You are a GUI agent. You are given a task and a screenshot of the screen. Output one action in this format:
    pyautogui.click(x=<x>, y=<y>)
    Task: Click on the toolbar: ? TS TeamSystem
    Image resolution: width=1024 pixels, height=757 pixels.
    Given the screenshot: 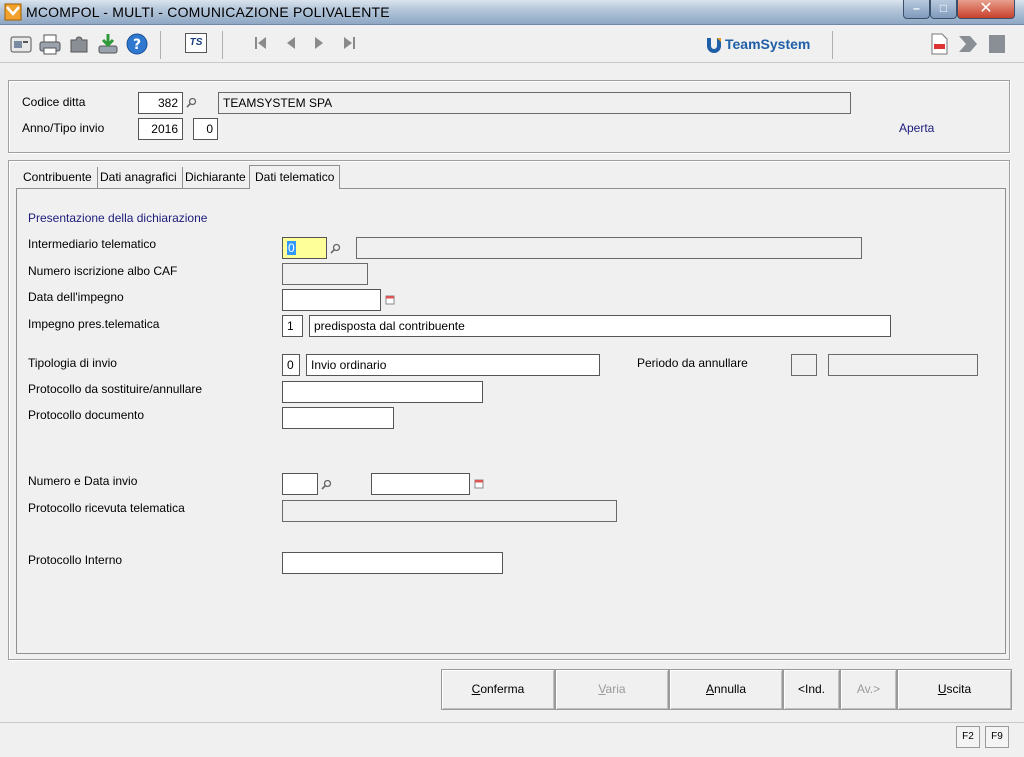 What is the action you would take?
    pyautogui.click(x=512, y=44)
    